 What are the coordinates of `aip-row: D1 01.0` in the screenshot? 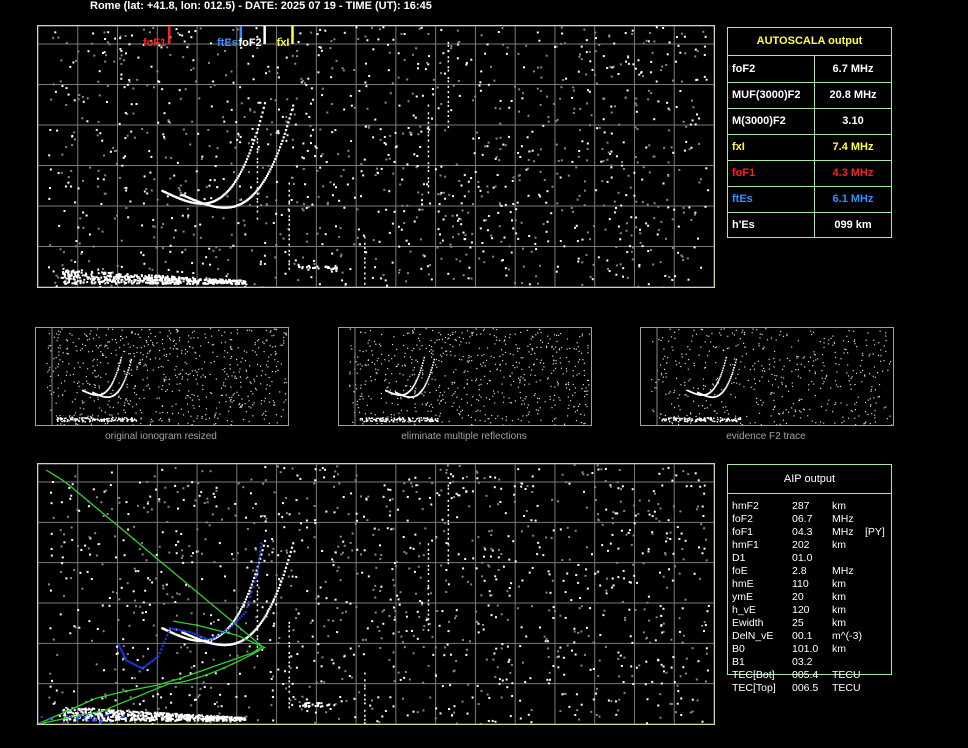 It's located at (812, 558).